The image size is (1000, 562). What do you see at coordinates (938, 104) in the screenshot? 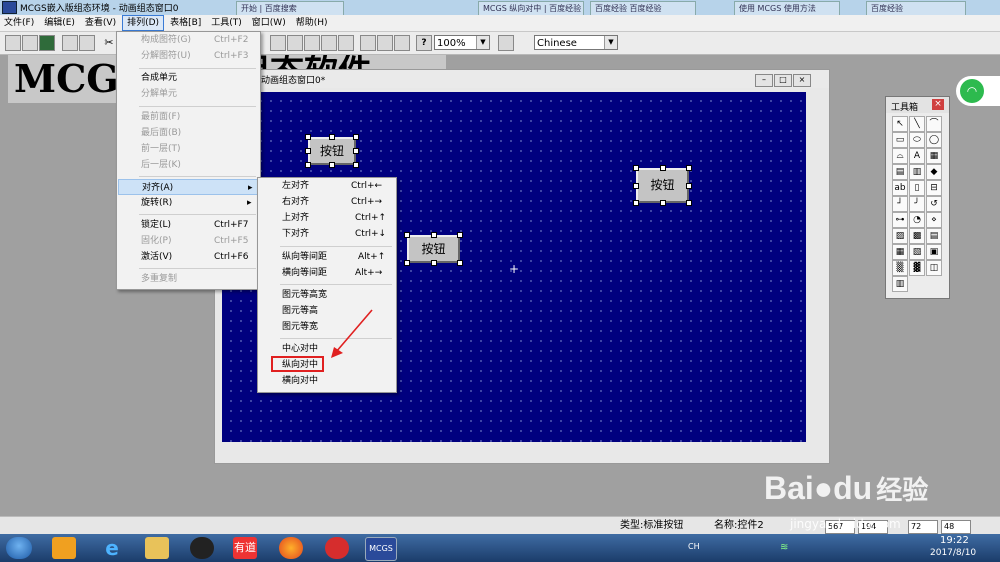
I see `close-icon: ×` at bounding box center [938, 104].